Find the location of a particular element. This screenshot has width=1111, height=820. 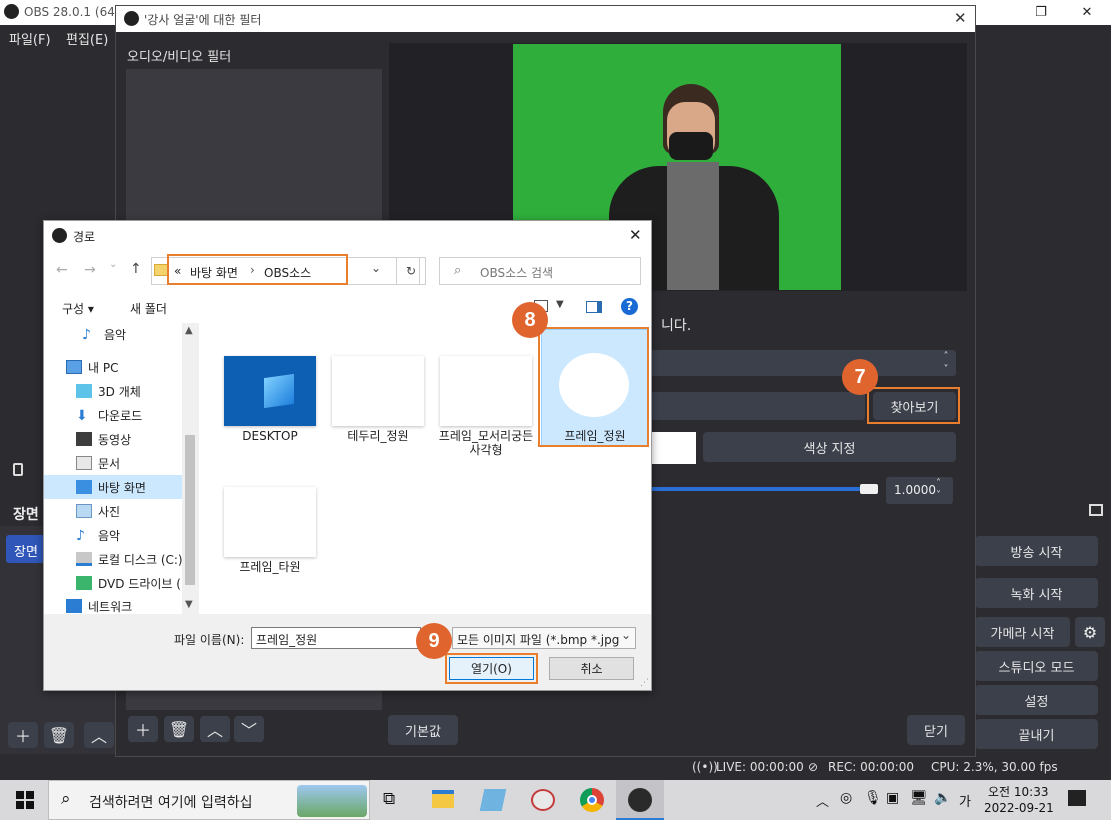

video-icon is located at coordinates (84, 439).